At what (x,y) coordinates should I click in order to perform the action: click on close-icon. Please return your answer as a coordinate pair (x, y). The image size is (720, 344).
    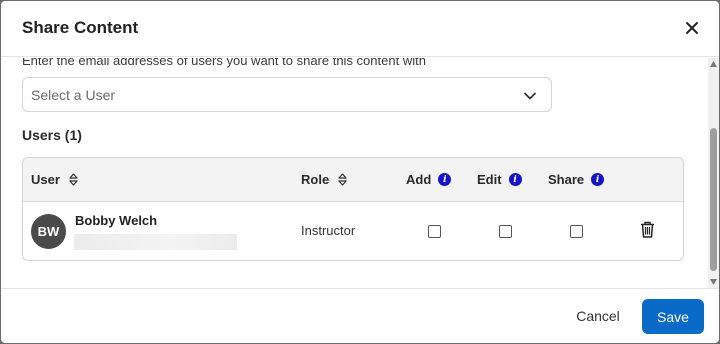
    Looking at the image, I should click on (692, 28).